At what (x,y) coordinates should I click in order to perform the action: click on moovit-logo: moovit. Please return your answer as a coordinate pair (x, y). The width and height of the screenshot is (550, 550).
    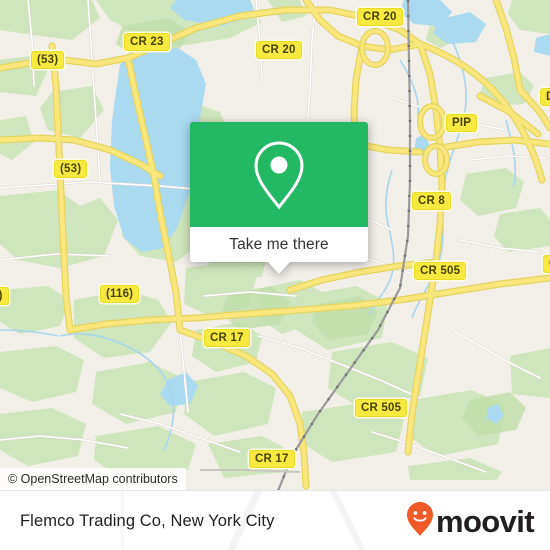
    Looking at the image, I should click on (470, 521).